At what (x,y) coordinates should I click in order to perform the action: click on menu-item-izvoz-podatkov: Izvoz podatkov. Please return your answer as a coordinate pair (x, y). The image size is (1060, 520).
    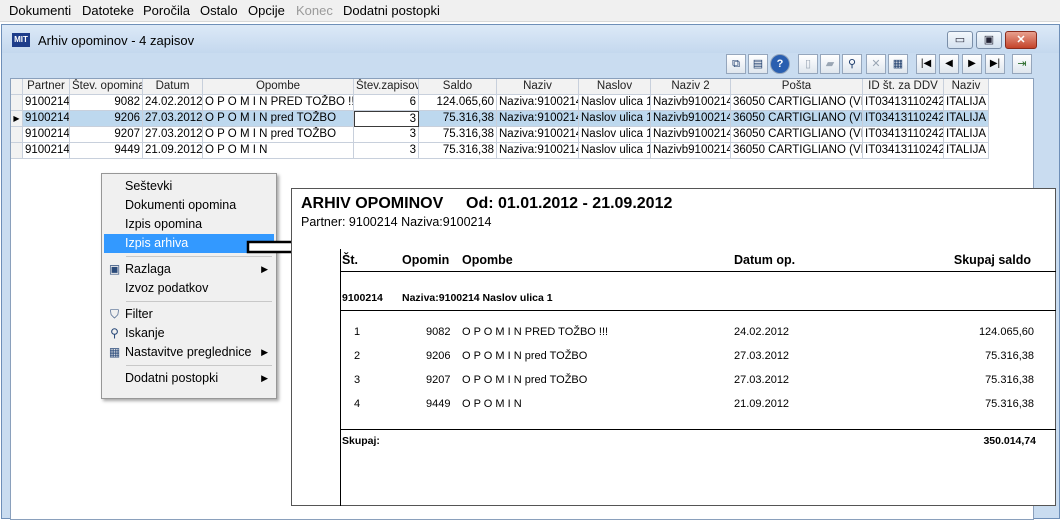
    Looking at the image, I should click on (189, 288).